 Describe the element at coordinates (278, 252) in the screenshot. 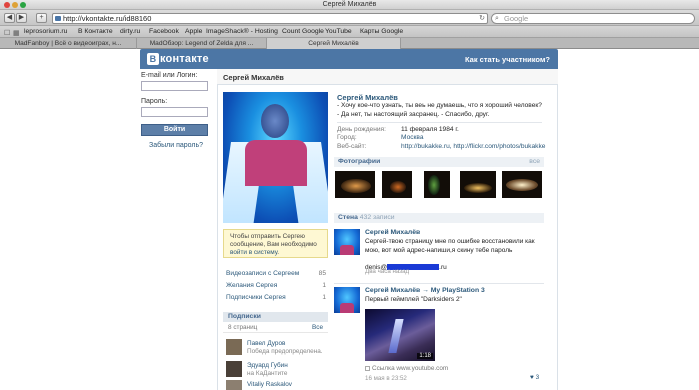

I see `notice-end: .` at that location.